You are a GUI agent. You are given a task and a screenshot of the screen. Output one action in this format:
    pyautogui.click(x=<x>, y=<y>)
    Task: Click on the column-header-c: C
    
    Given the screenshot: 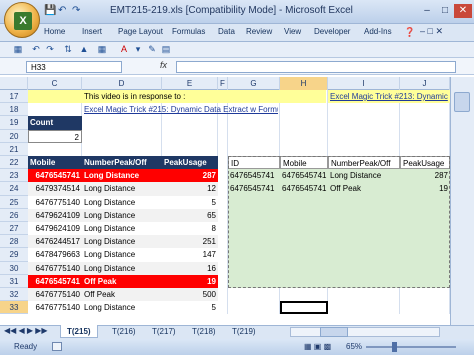 What is the action you would take?
    pyautogui.click(x=55, y=83)
    